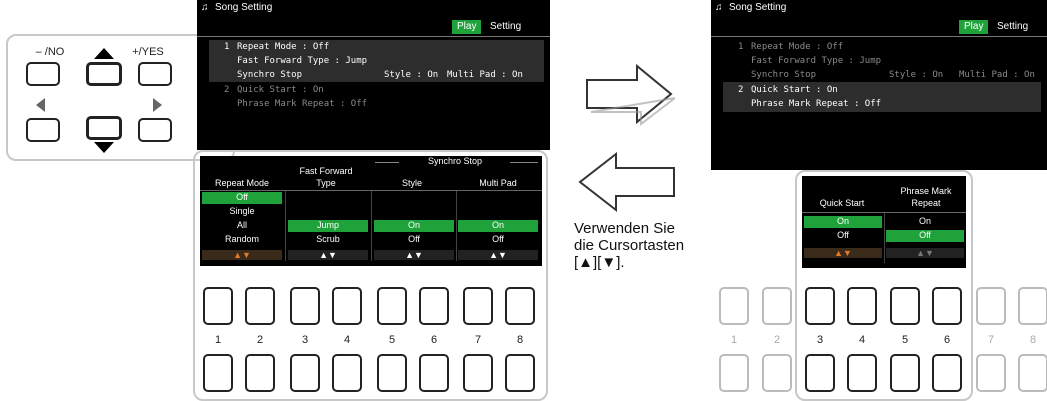 This screenshot has height=401, width=1047. What do you see at coordinates (326, 171) in the screenshot?
I see `header-fast-forward: Fast Forward` at bounding box center [326, 171].